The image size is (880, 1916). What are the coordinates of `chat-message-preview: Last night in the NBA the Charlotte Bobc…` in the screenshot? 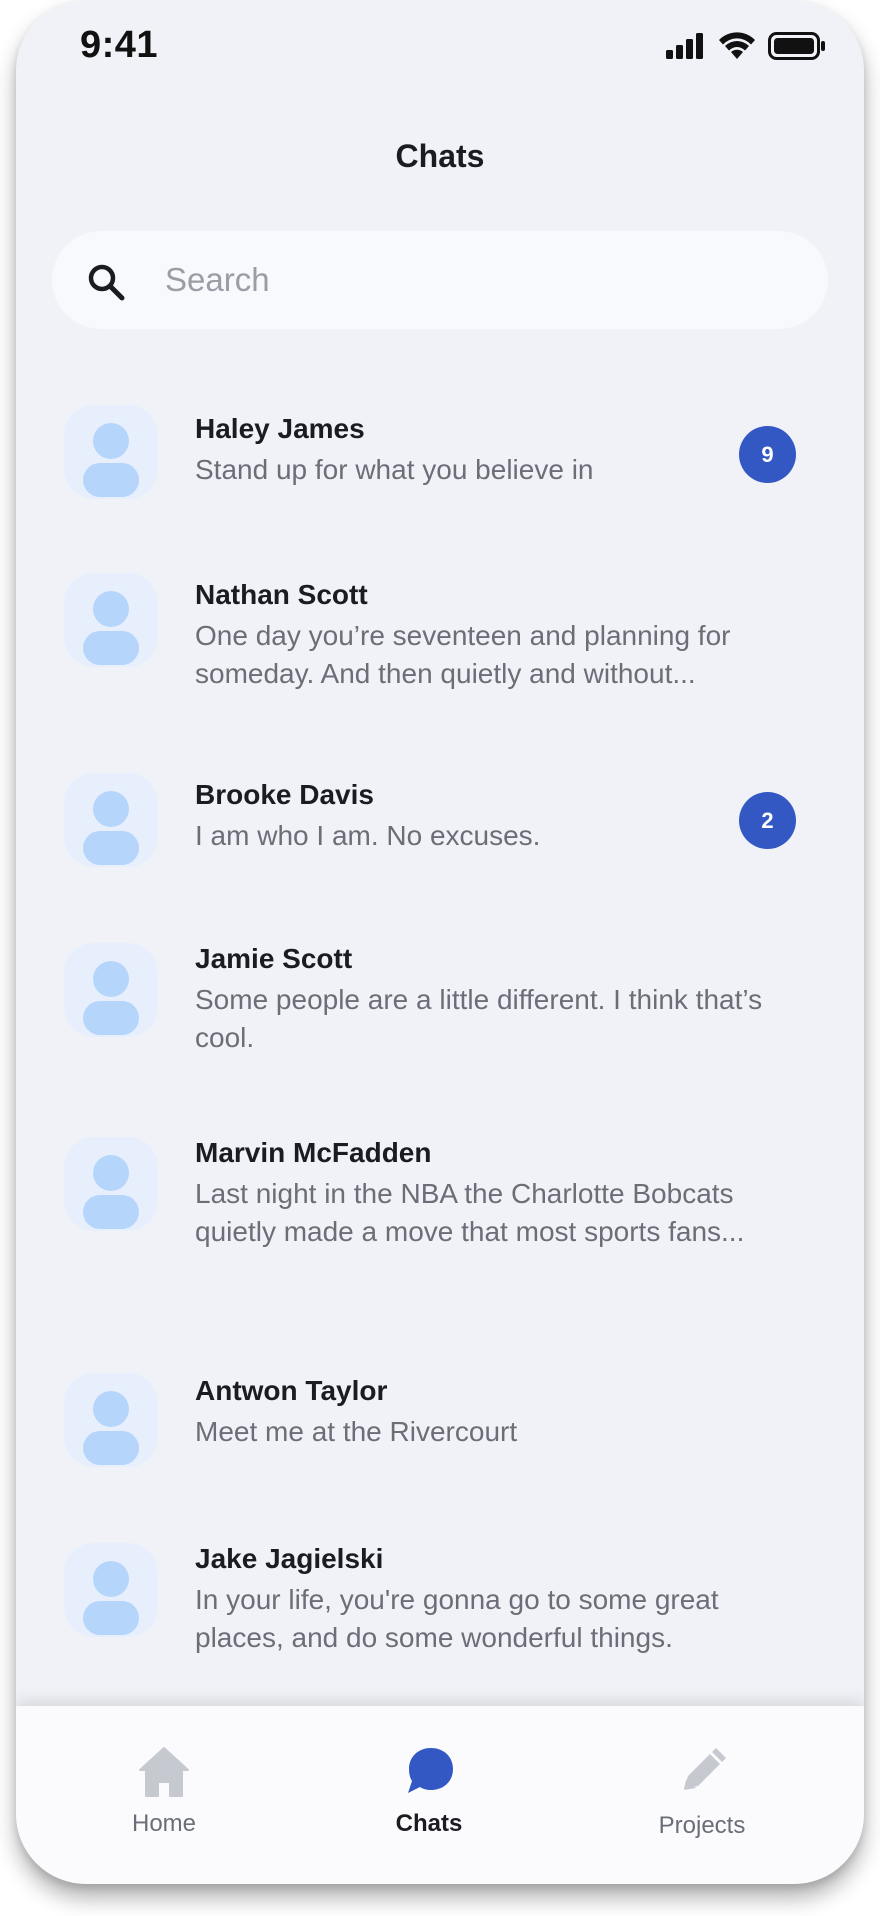 It's located at (470, 1212).